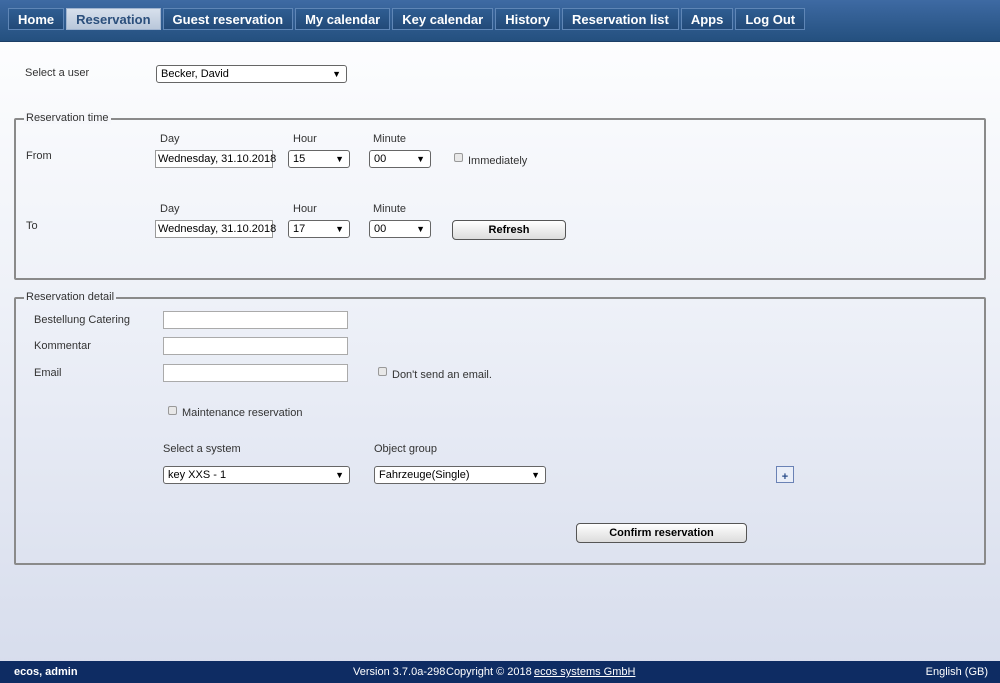 The image size is (1000, 683). Describe the element at coordinates (197, 475) in the screenshot. I see `system-select-value: key XXS - 1` at that location.